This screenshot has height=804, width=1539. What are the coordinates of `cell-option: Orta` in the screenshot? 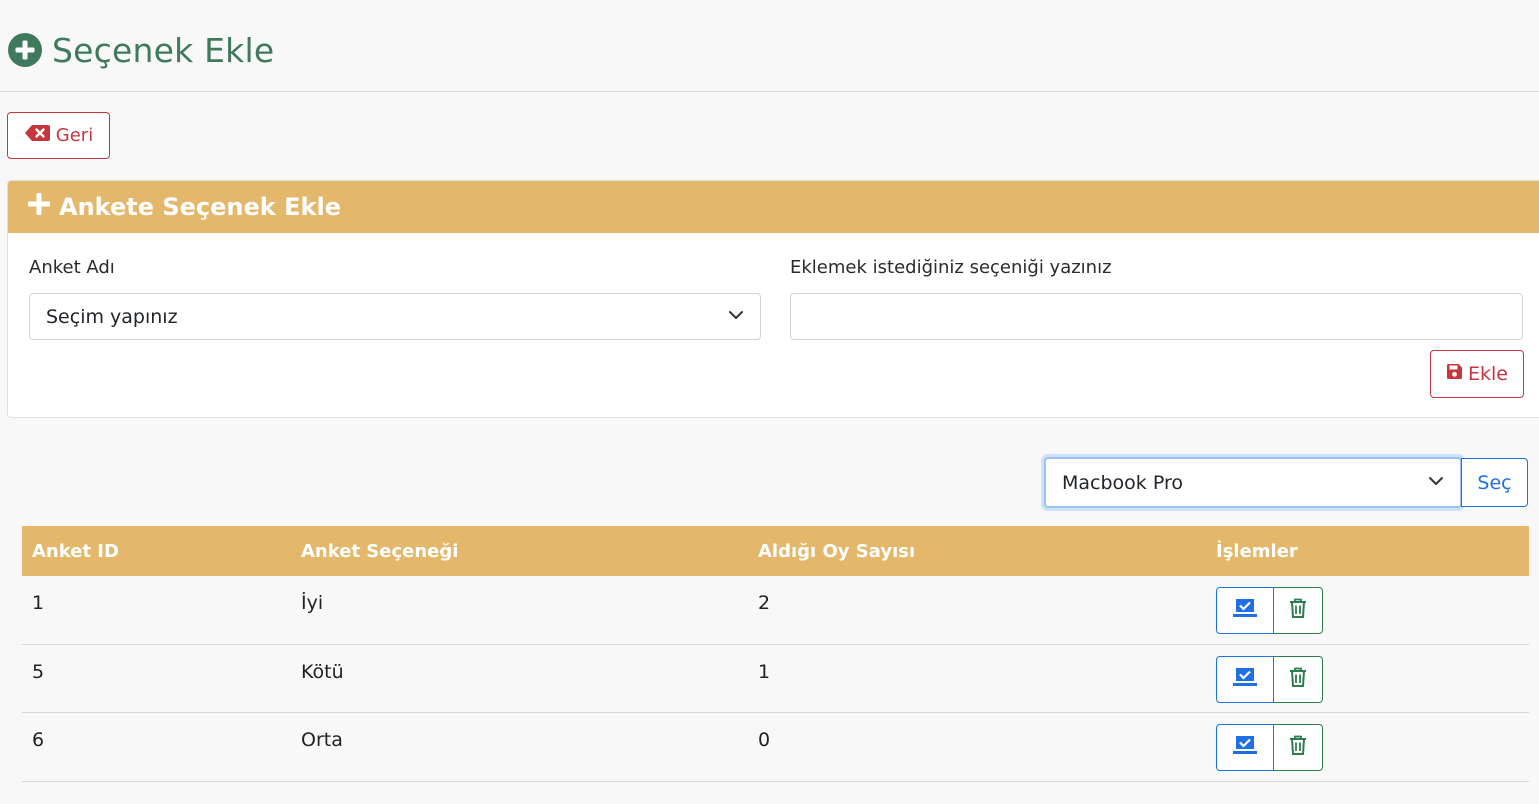 It's located at (322, 740).